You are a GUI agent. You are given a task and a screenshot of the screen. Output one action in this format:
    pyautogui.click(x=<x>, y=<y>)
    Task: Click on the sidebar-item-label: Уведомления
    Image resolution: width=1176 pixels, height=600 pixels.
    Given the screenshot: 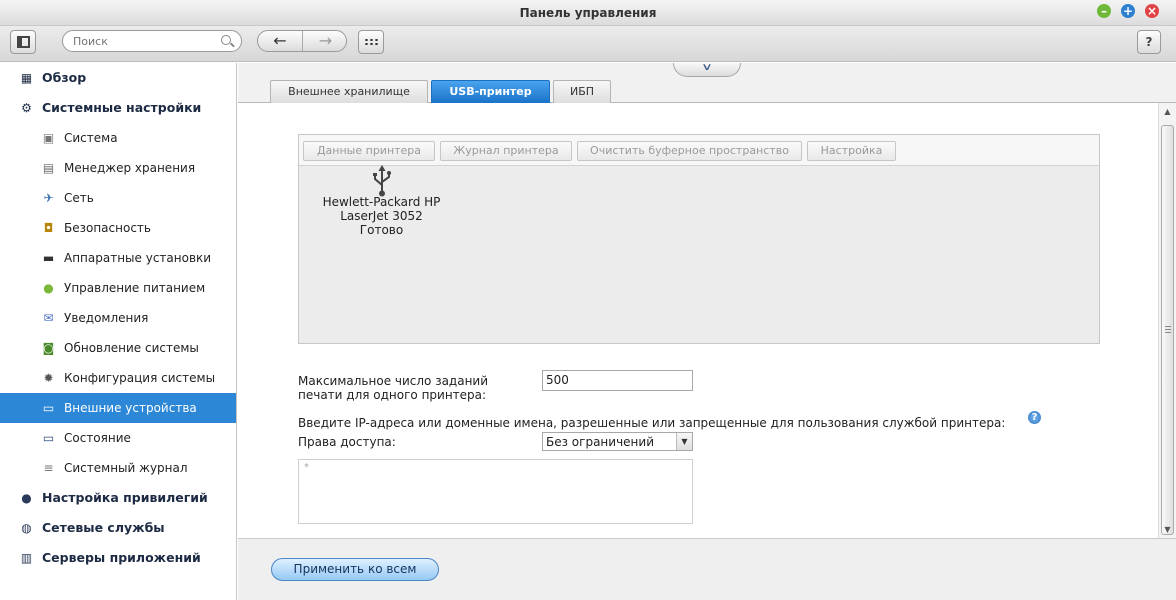 What is the action you would take?
    pyautogui.click(x=106, y=318)
    